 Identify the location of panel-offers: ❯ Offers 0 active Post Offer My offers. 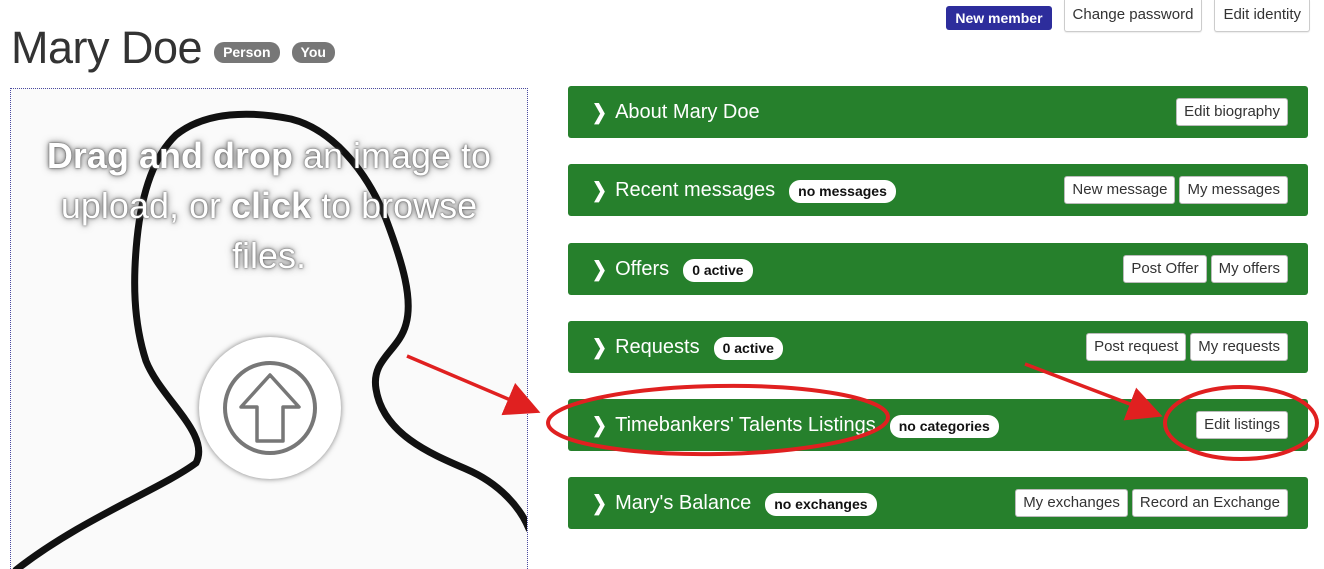
(938, 269).